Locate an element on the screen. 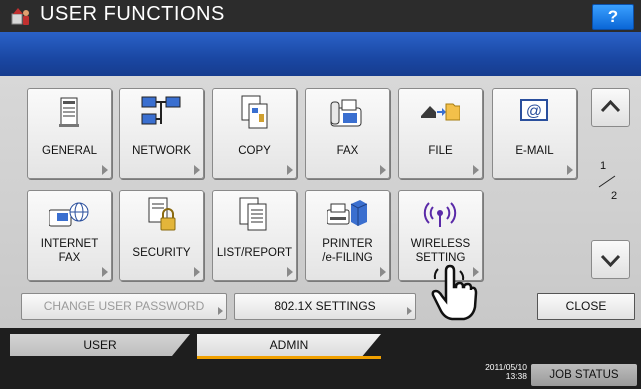 The width and height of the screenshot is (641, 389). list-report-icon is located at coordinates (253, 214).